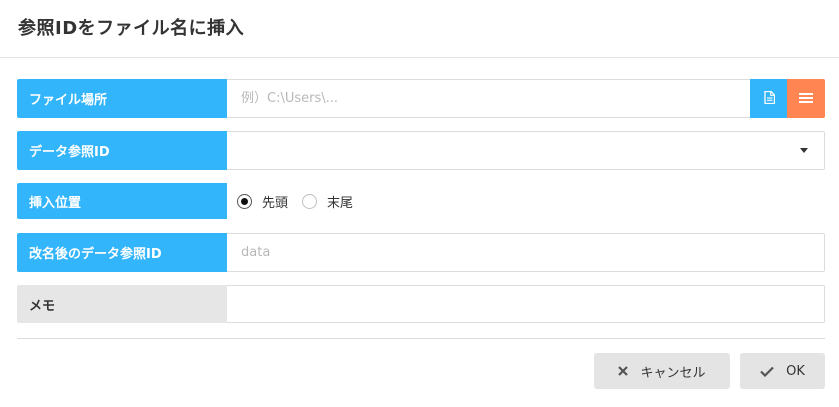 Image resolution: width=839 pixels, height=407 pixels. I want to click on file-location-row: ファイル場所, so click(421, 98).